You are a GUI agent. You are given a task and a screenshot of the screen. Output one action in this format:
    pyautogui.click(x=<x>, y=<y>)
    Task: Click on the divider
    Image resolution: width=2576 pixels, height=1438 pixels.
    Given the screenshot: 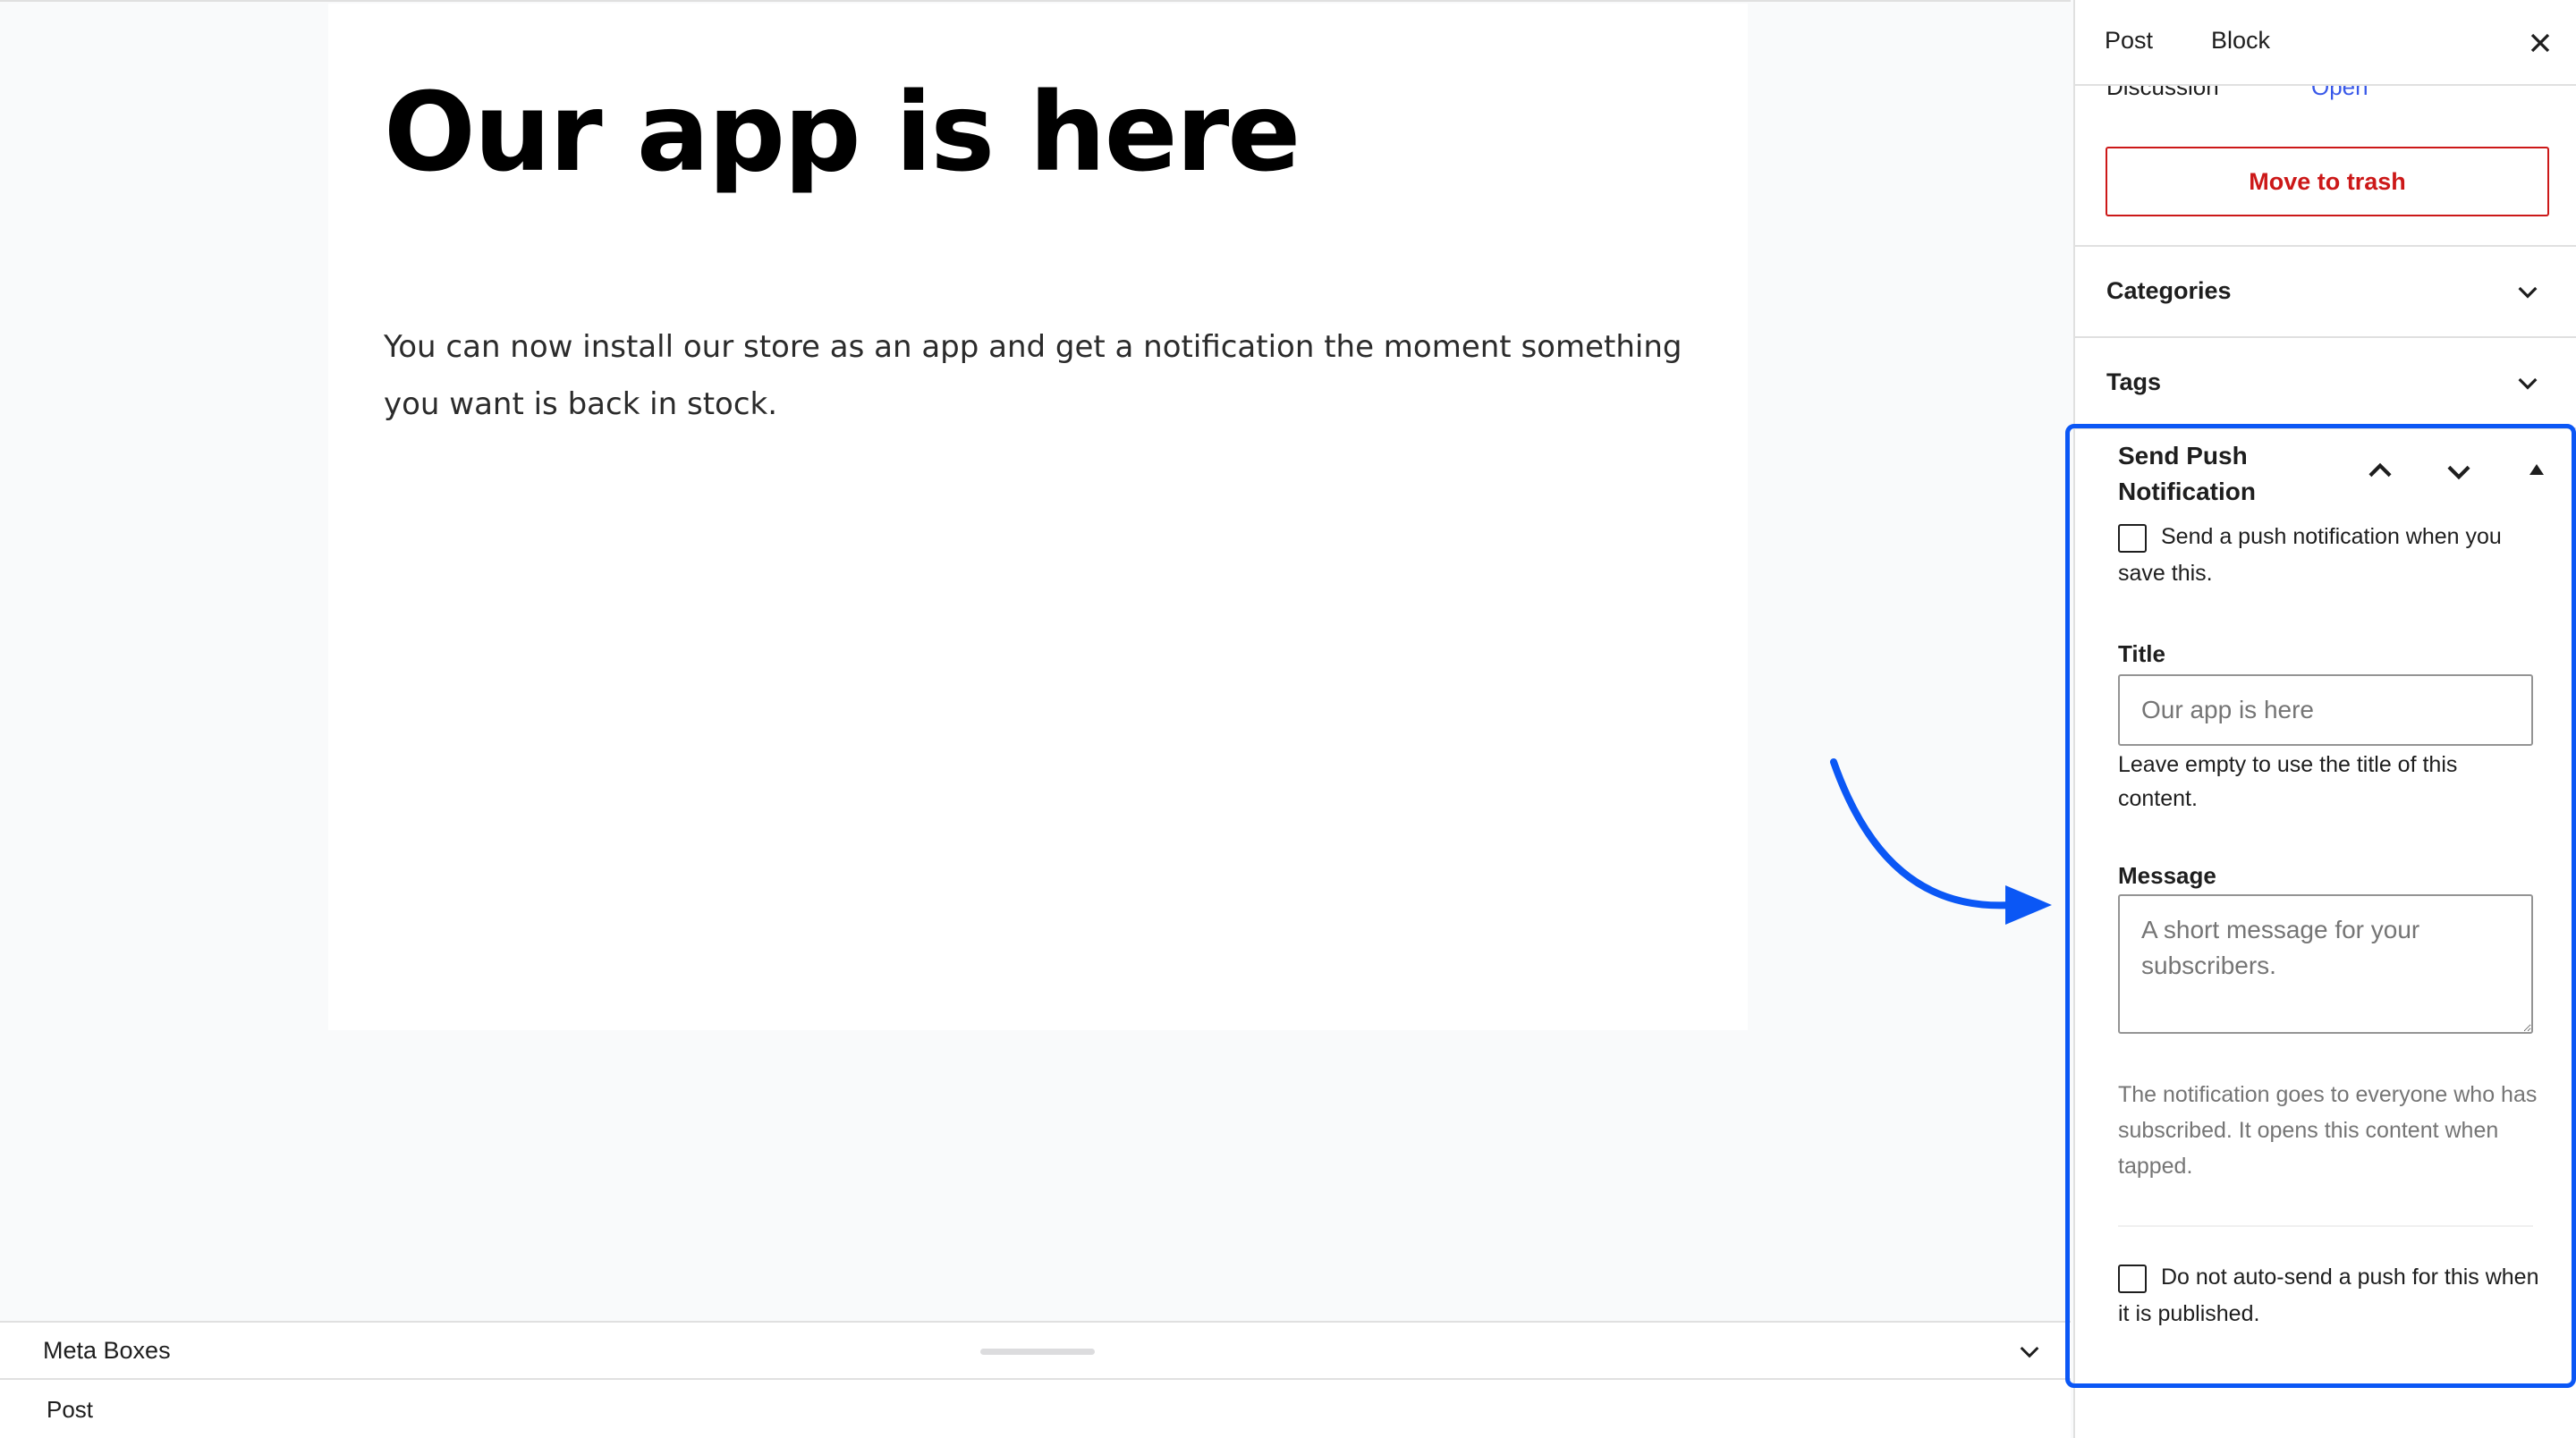 What is the action you would take?
    pyautogui.click(x=2325, y=1226)
    